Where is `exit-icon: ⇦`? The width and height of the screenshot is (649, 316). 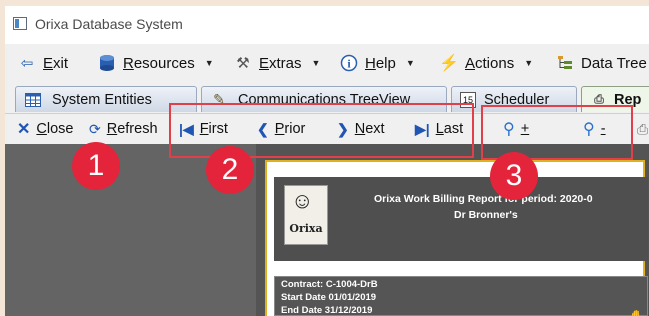
exit-icon: ⇦ is located at coordinates (27, 63).